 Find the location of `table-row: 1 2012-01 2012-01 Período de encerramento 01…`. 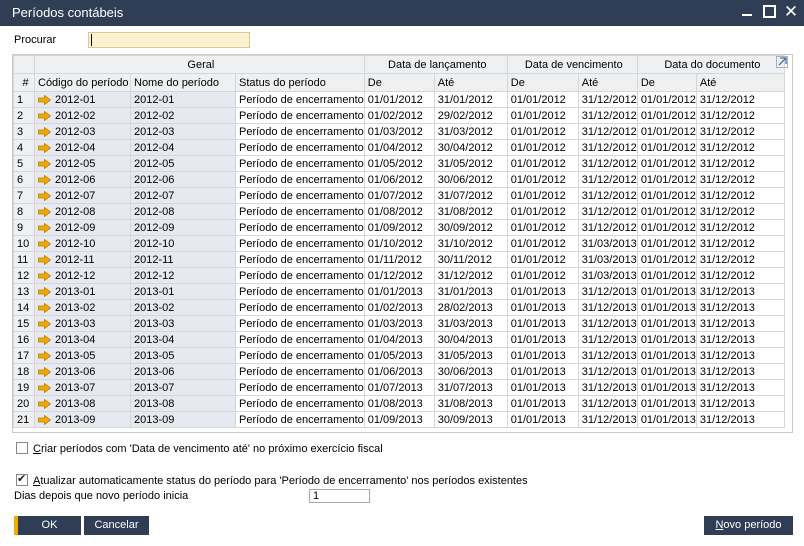

table-row: 1 2012-01 2012-01 Período de encerramento 01… is located at coordinates (399, 99).